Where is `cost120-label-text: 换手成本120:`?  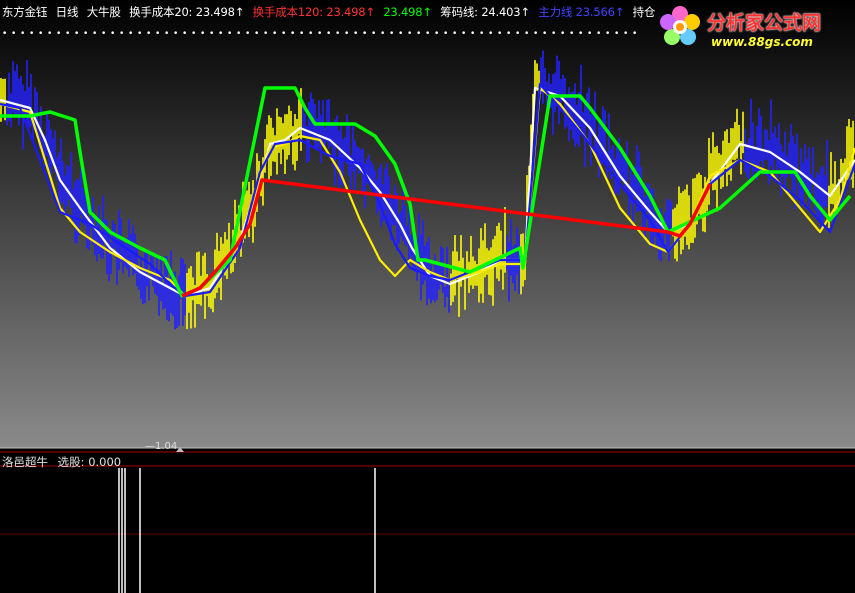
cost120-label-text: 换手成本120: is located at coordinates (287, 12).